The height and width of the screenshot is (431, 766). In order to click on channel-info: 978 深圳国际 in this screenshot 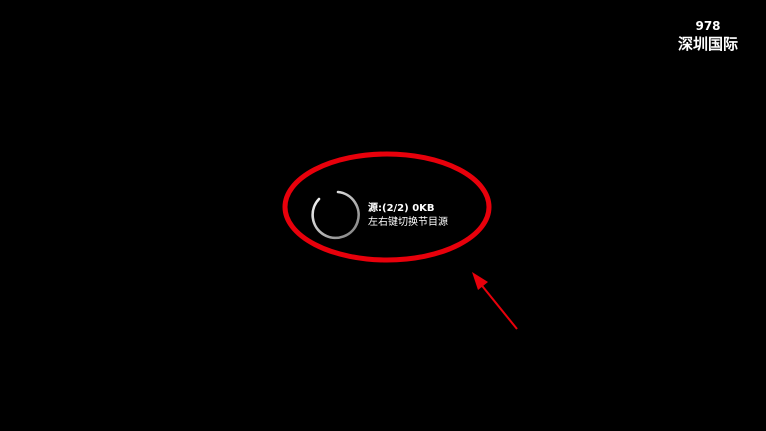, I will do `click(693, 36)`.